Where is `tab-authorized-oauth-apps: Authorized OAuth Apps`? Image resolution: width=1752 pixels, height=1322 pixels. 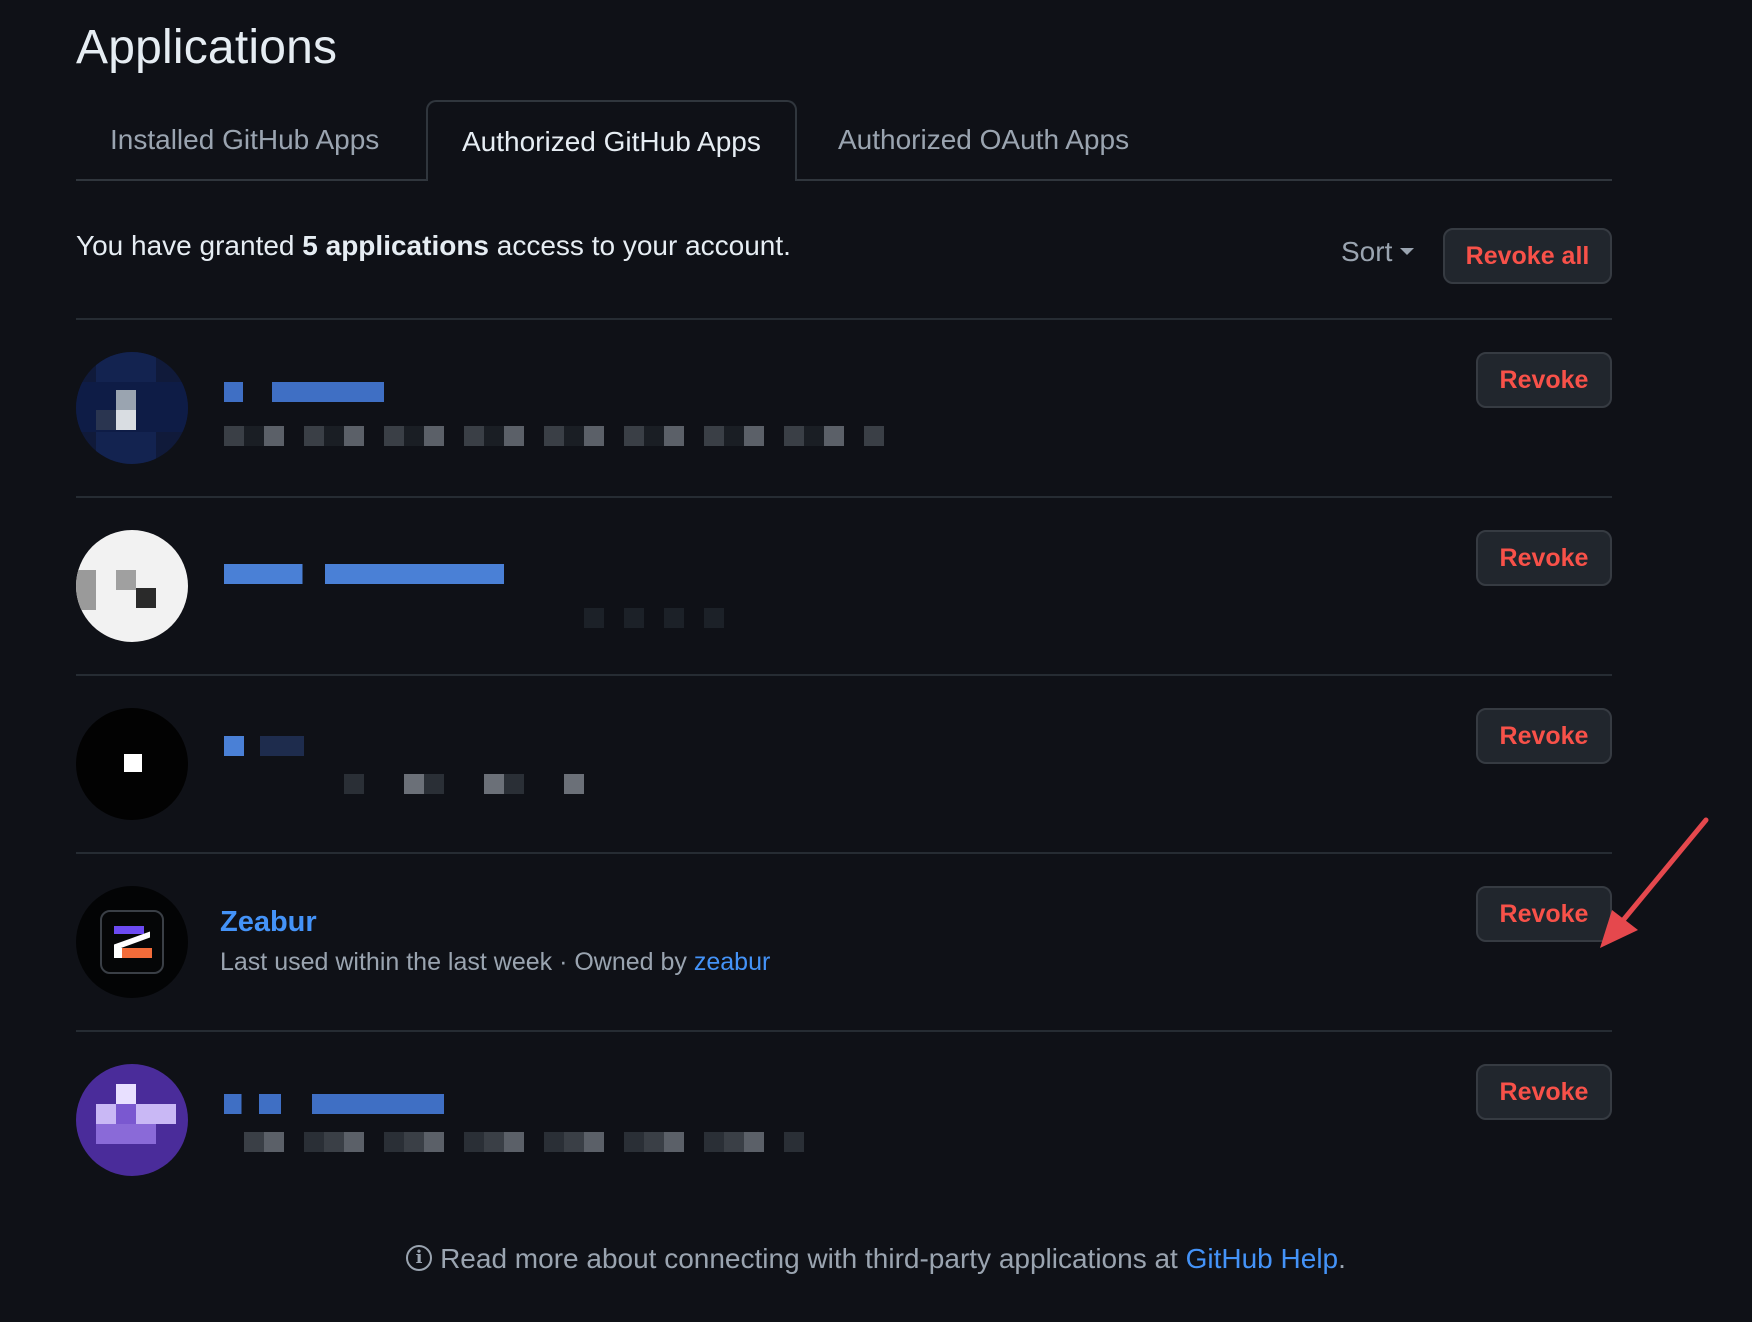 tab-authorized-oauth-apps: Authorized OAuth Apps is located at coordinates (983, 139).